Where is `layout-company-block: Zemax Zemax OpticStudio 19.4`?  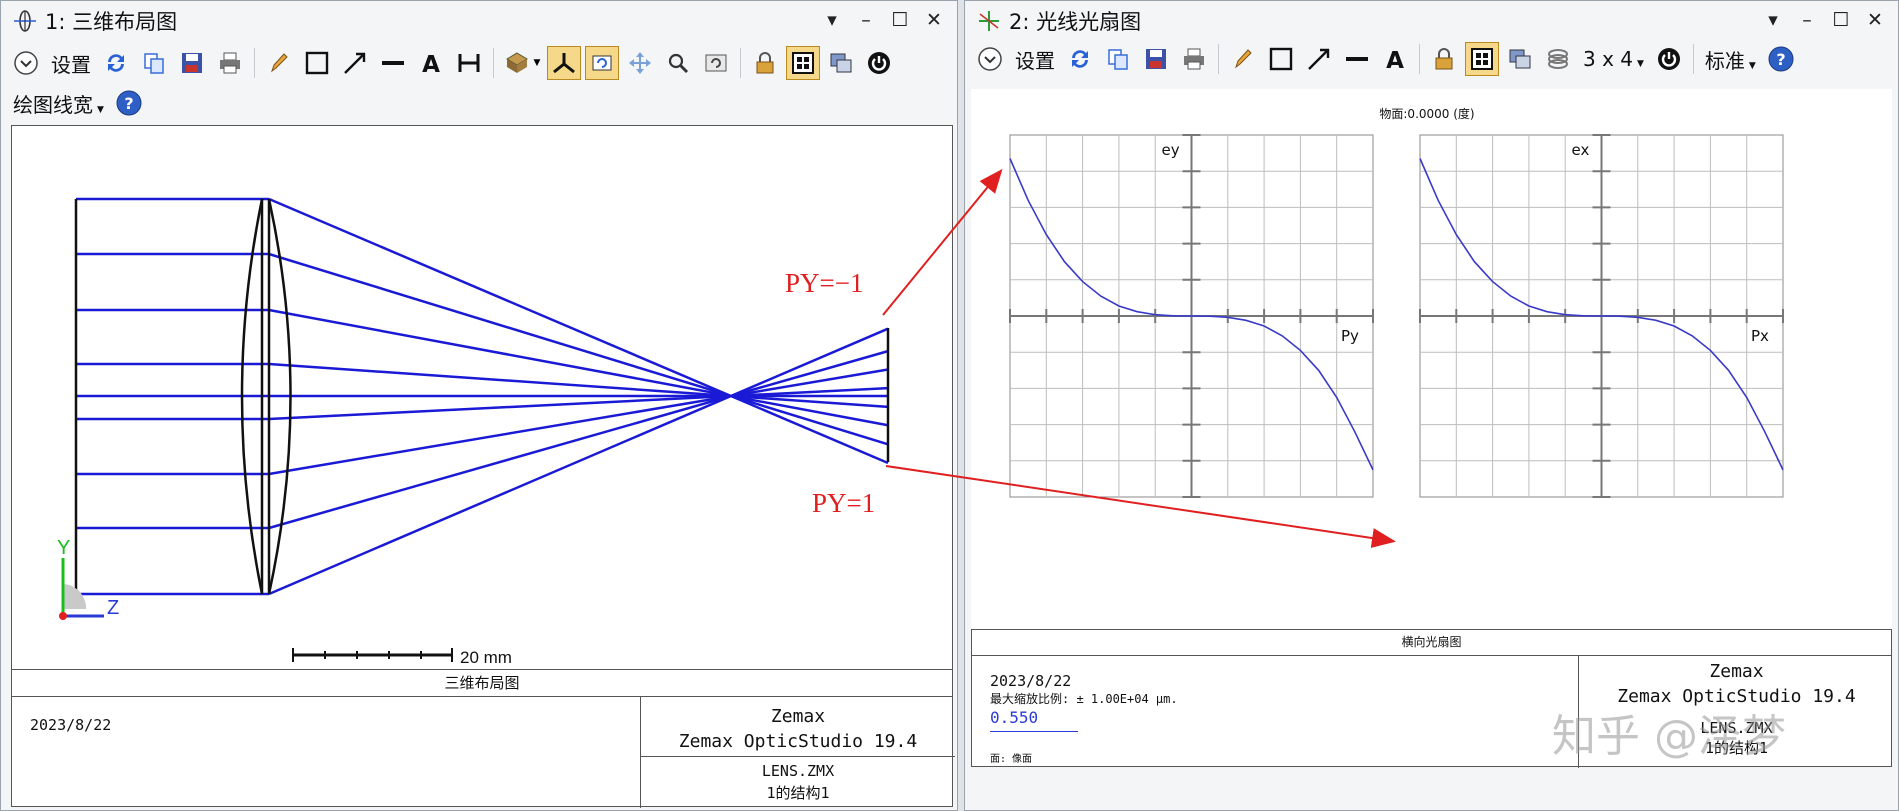 layout-company-block: Zemax Zemax OpticStudio 19.4 is located at coordinates (797, 726).